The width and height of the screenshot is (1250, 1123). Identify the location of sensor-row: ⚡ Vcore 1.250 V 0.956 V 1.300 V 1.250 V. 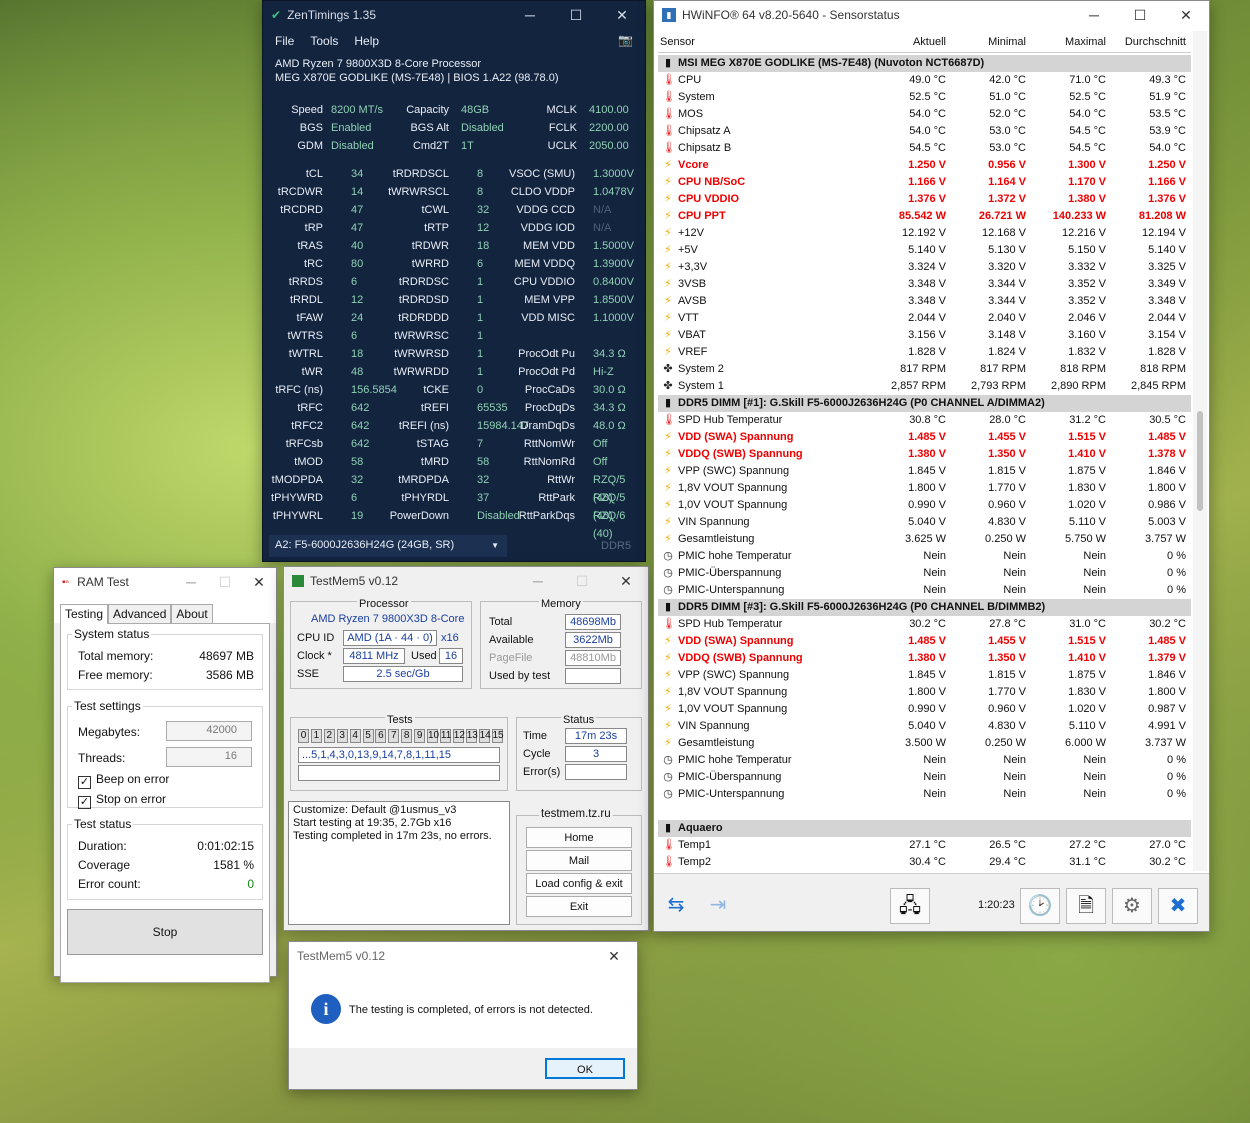
(924, 165).